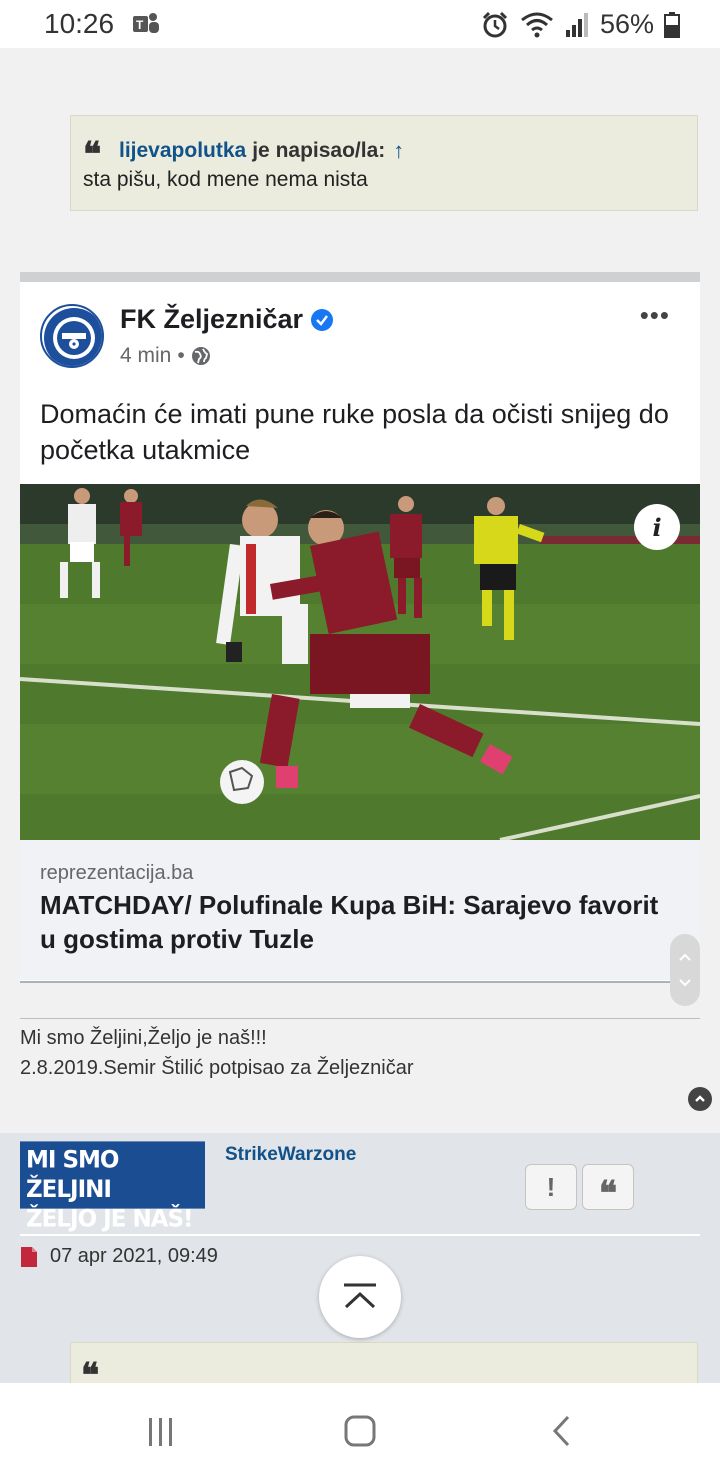 Image resolution: width=720 pixels, height=1480 pixels. What do you see at coordinates (79, 23) in the screenshot?
I see `status-time: 10:26` at bounding box center [79, 23].